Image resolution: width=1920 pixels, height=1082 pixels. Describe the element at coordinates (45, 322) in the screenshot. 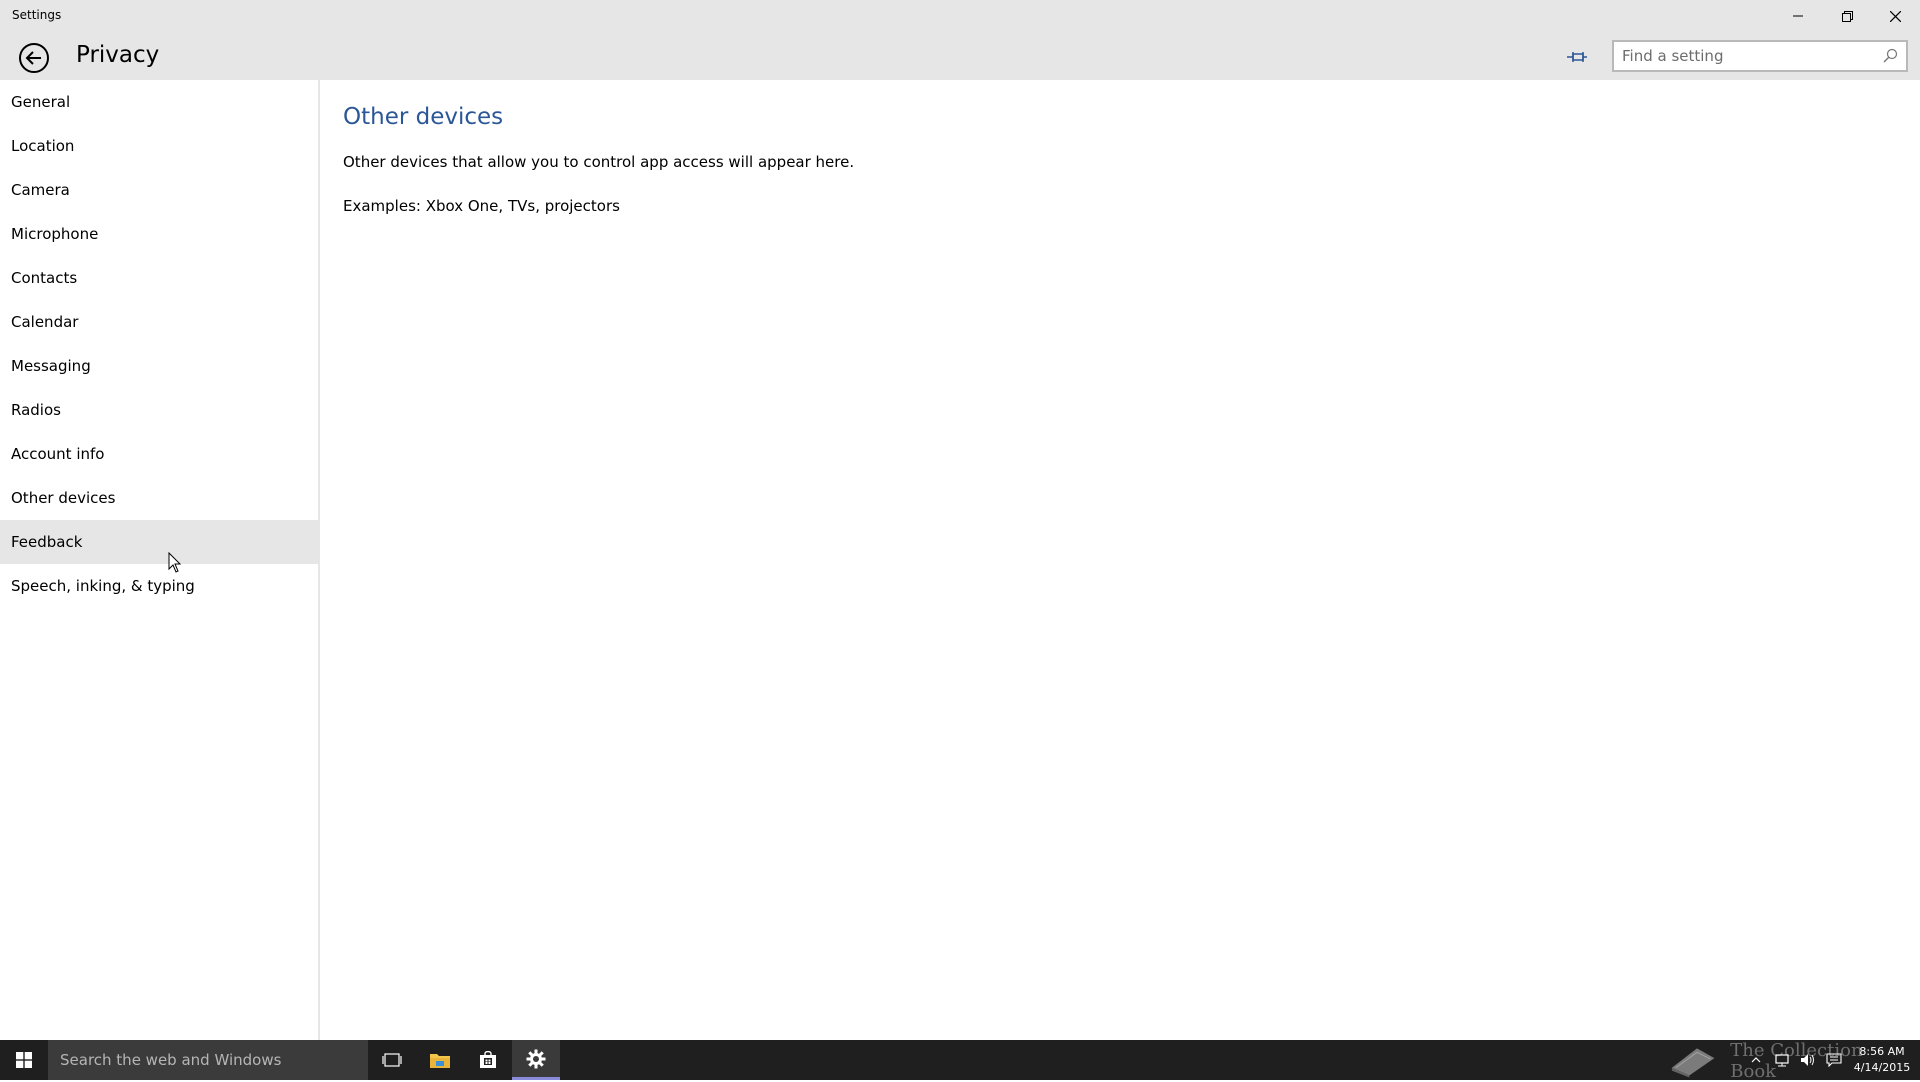

I see `sidebar-item-label: Calendar` at that location.